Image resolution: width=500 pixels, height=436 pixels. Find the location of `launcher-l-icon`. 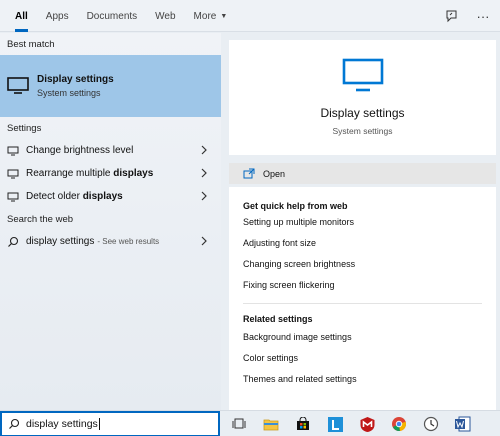

launcher-l-icon is located at coordinates (335, 424).